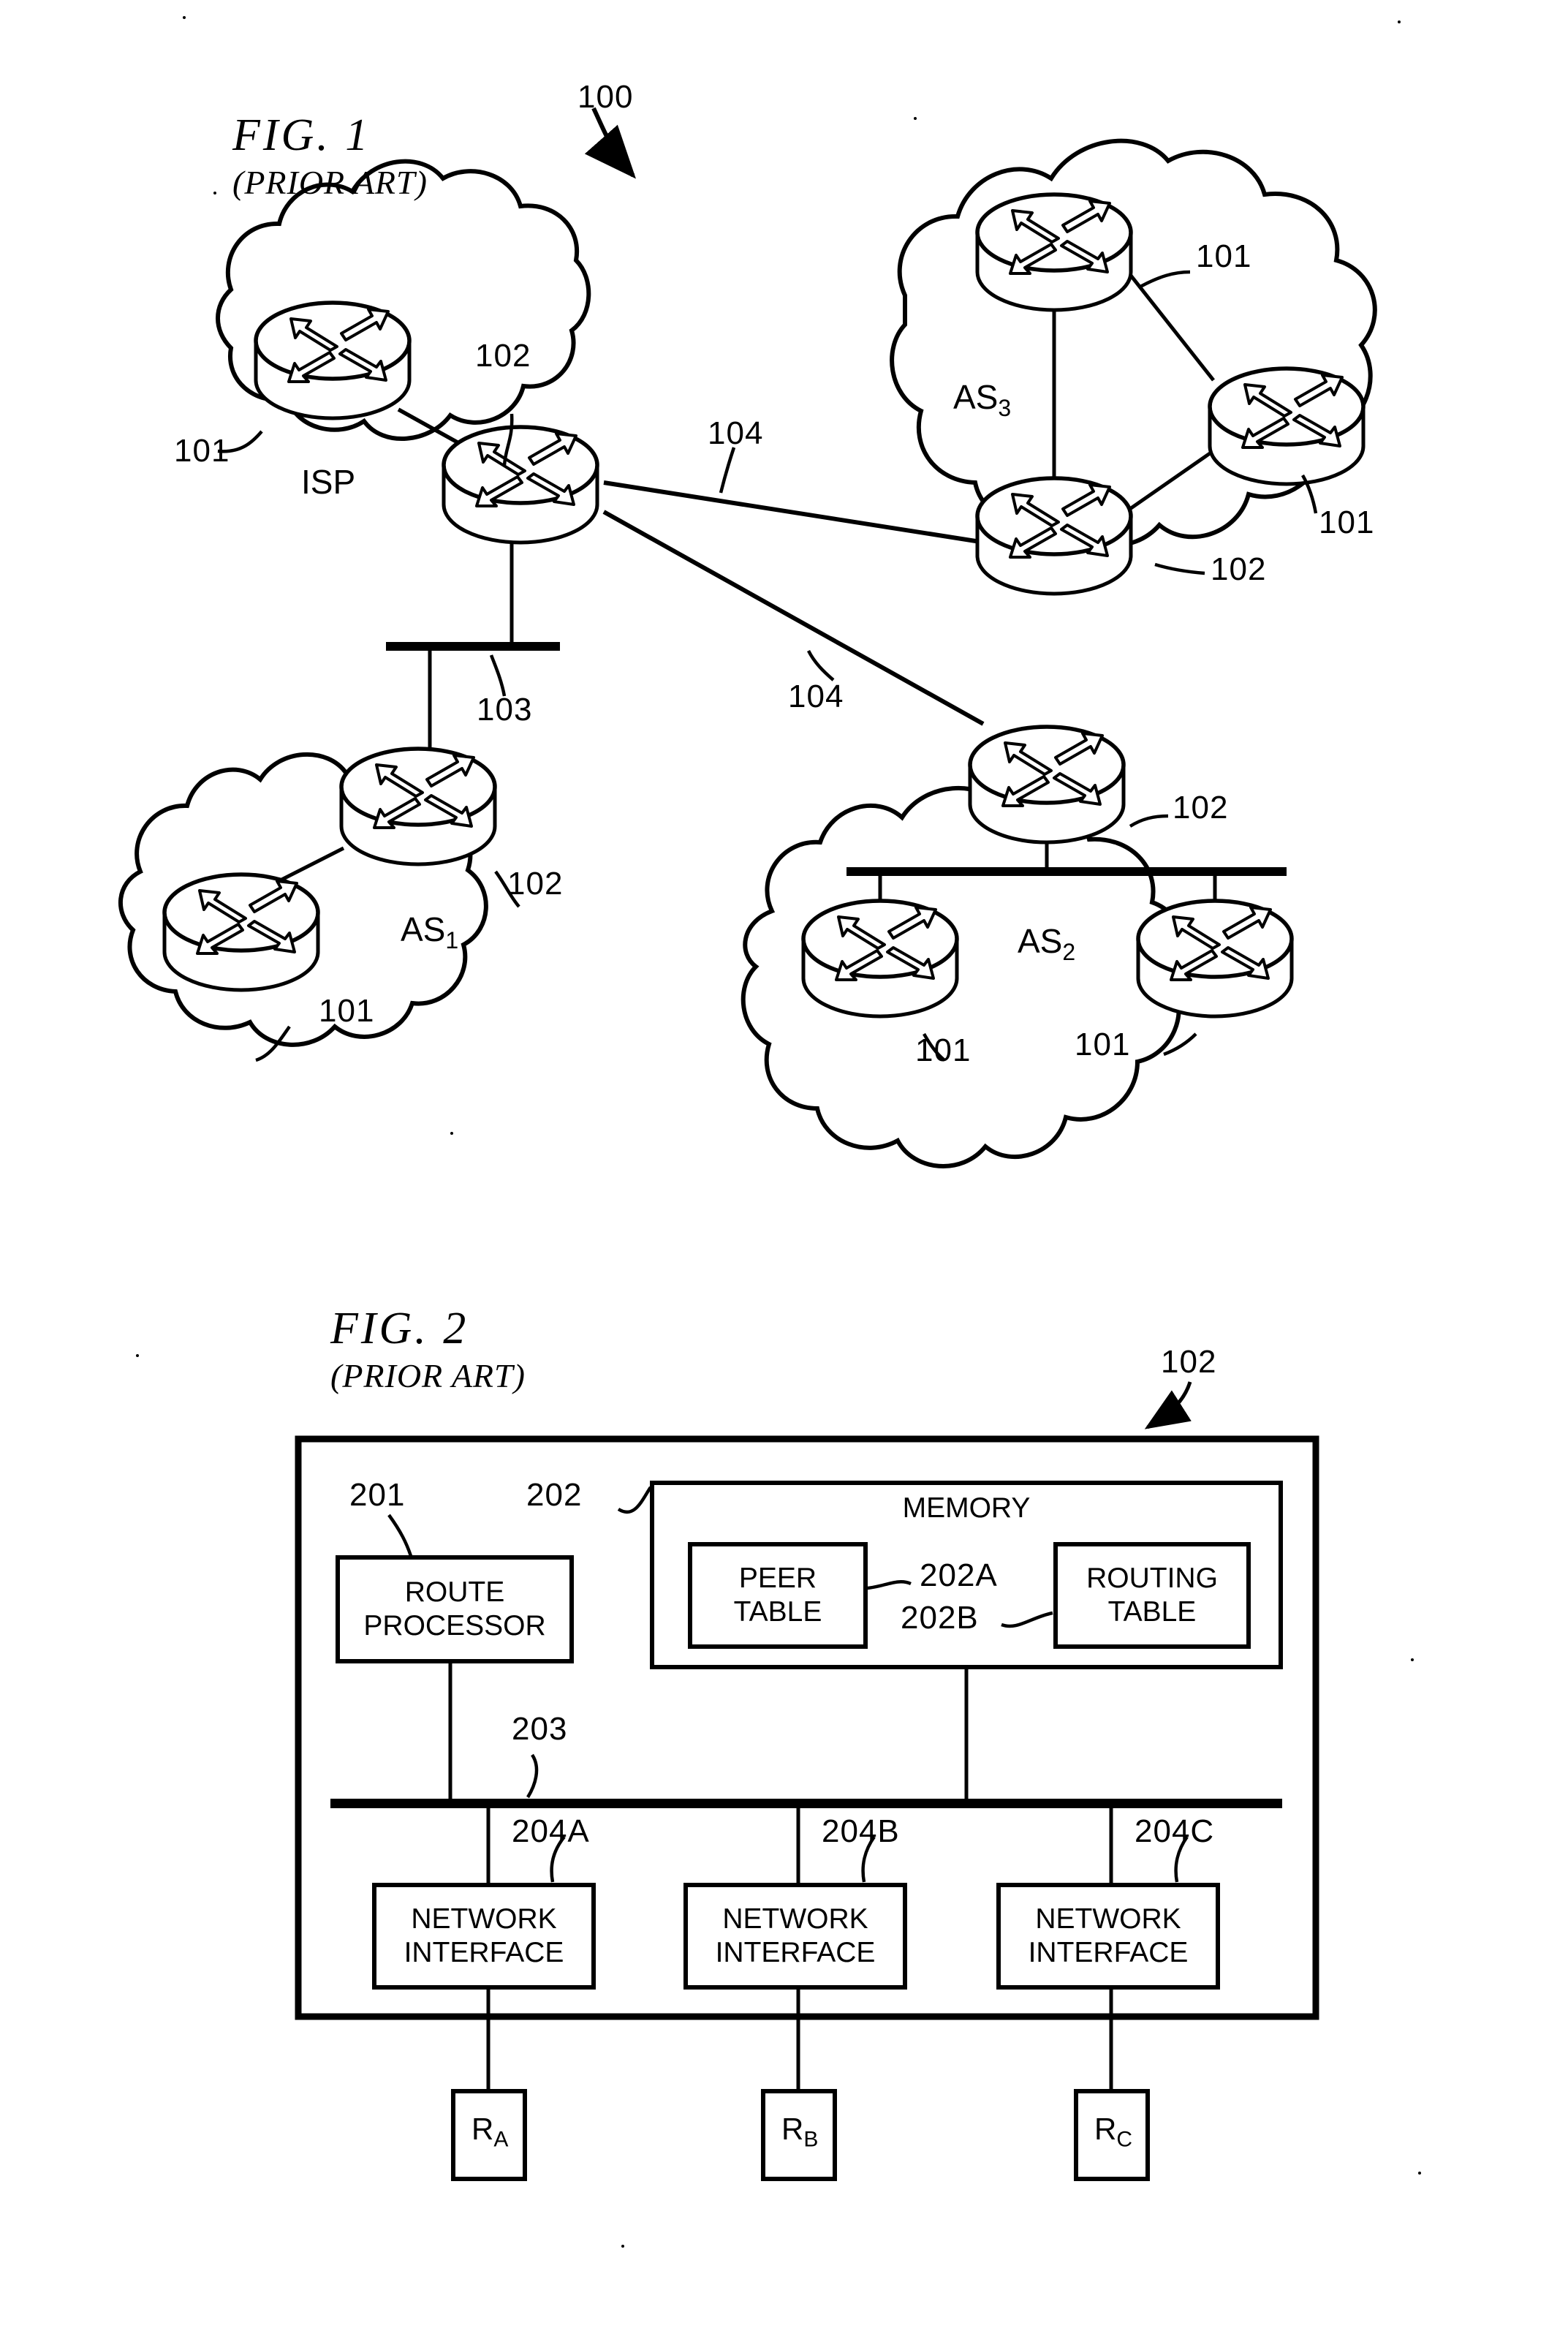 The height and width of the screenshot is (2331, 1568). What do you see at coordinates (811, 2140) in the screenshot?
I see `peer-b-sub: B` at bounding box center [811, 2140].